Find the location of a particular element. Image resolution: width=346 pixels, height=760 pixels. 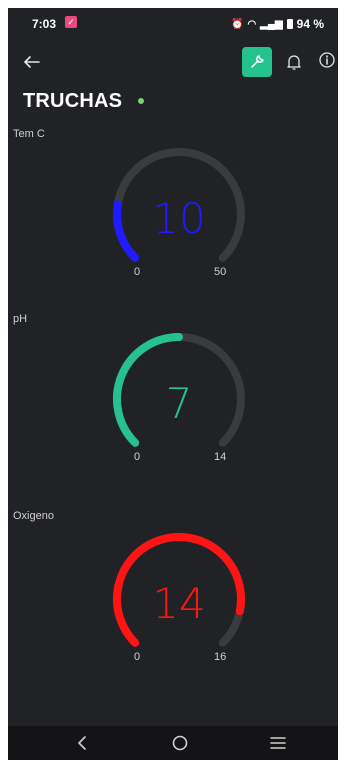

bell-icon is located at coordinates (294, 62).